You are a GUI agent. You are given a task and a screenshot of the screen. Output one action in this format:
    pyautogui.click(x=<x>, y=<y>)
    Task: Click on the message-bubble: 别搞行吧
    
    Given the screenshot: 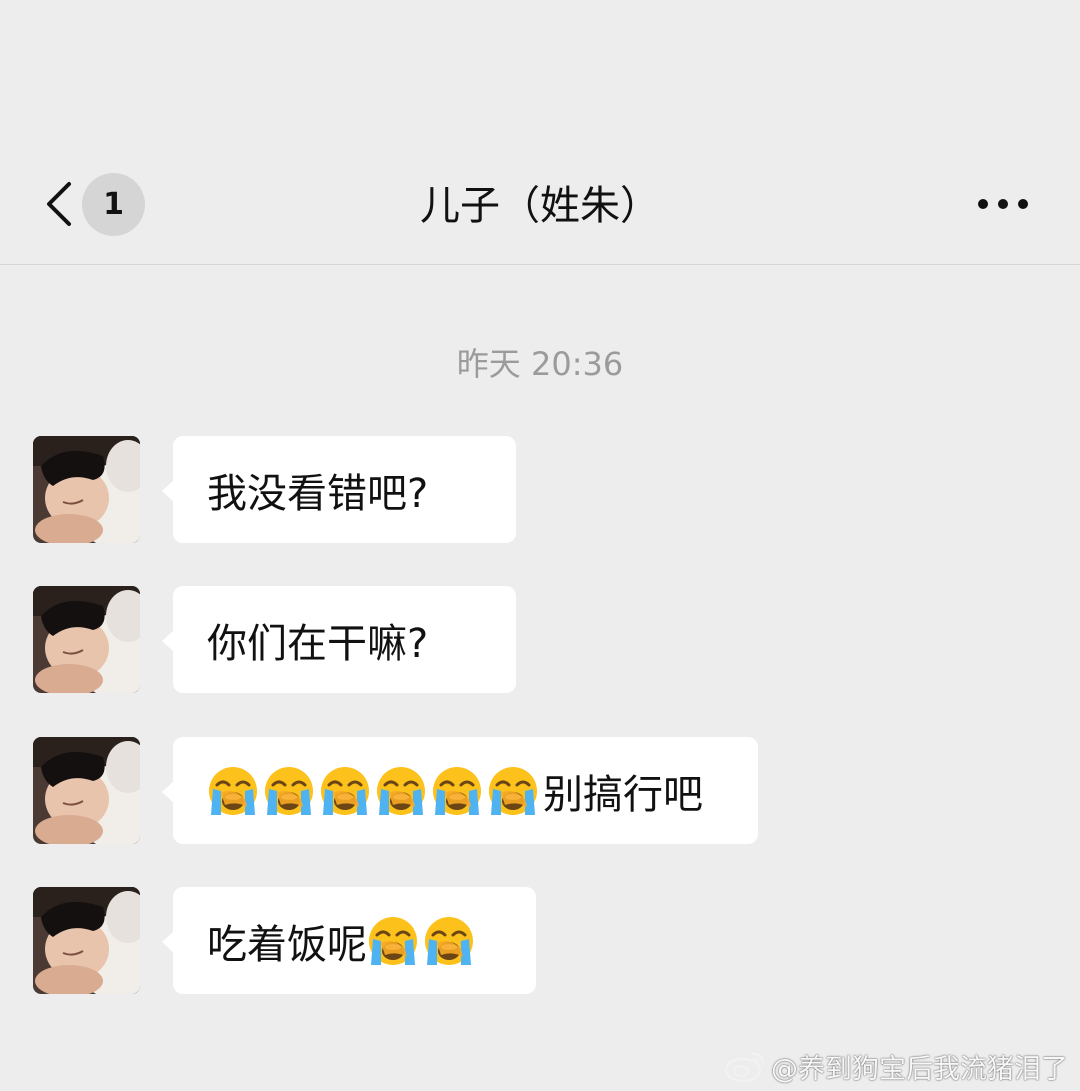 What is the action you would take?
    pyautogui.click(x=460, y=790)
    